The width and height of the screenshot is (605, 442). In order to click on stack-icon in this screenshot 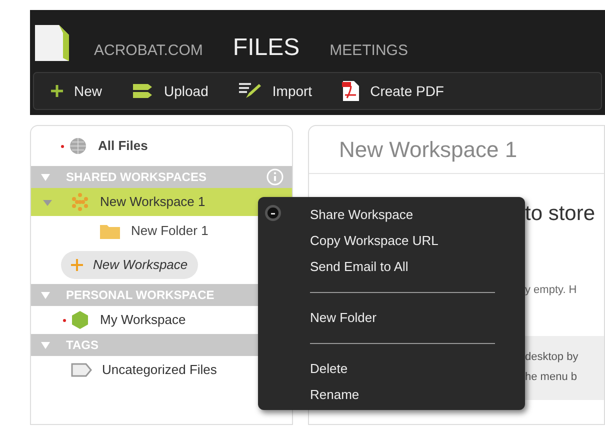, I will do `click(143, 91)`.